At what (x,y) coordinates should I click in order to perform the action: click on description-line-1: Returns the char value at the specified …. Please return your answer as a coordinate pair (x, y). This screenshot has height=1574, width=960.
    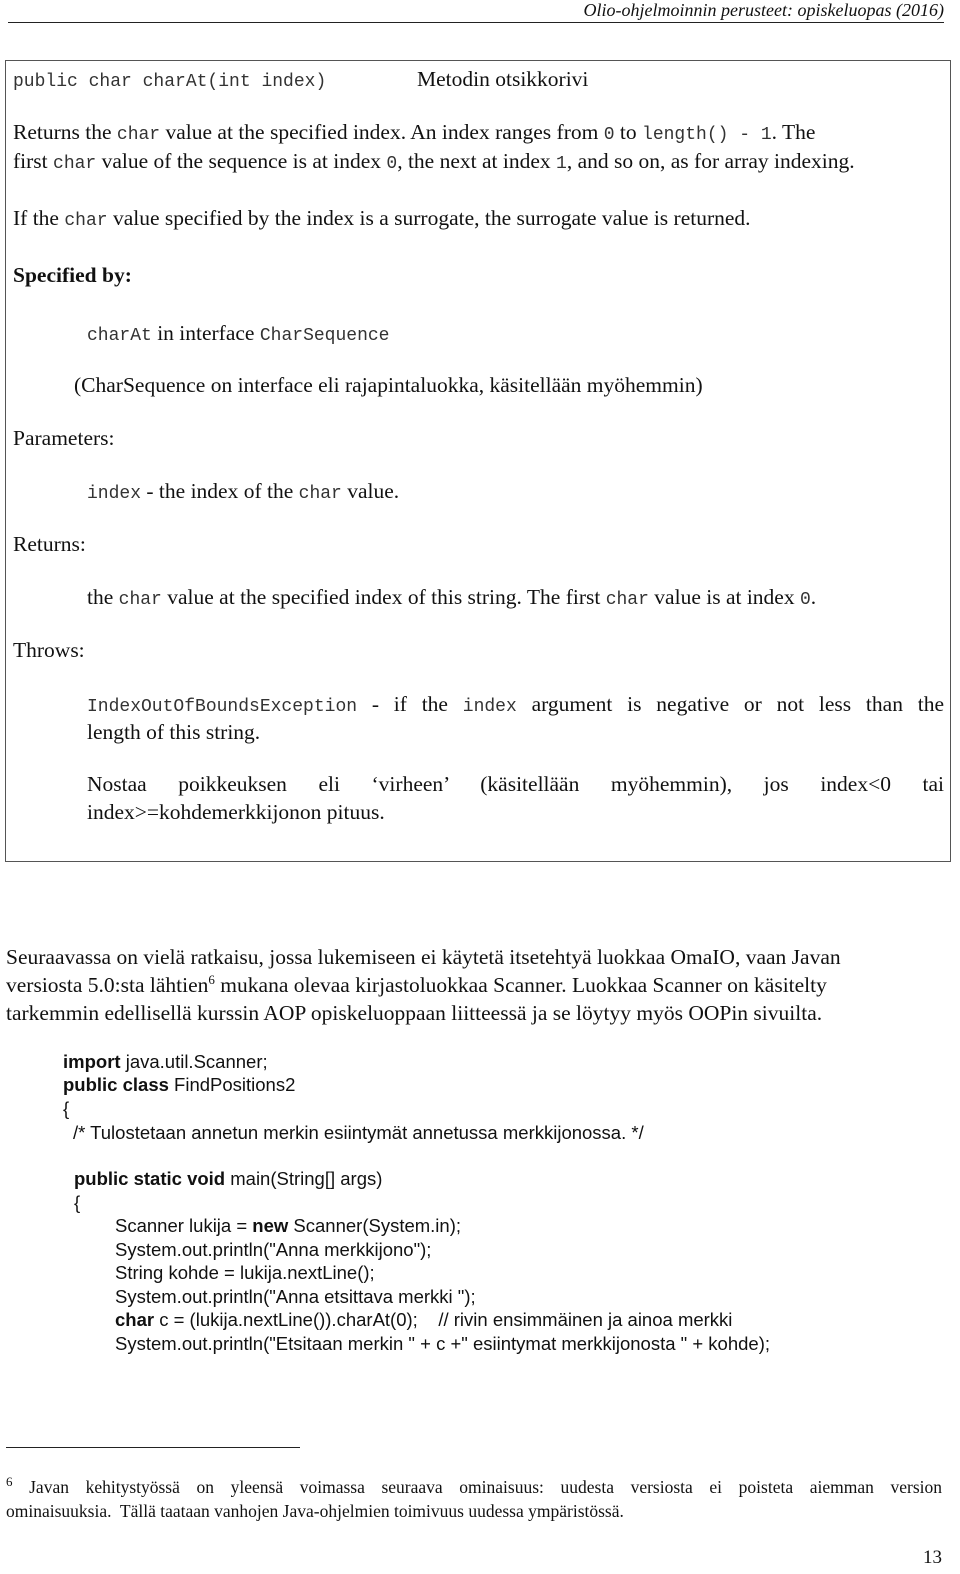
    Looking at the image, I should click on (414, 132).